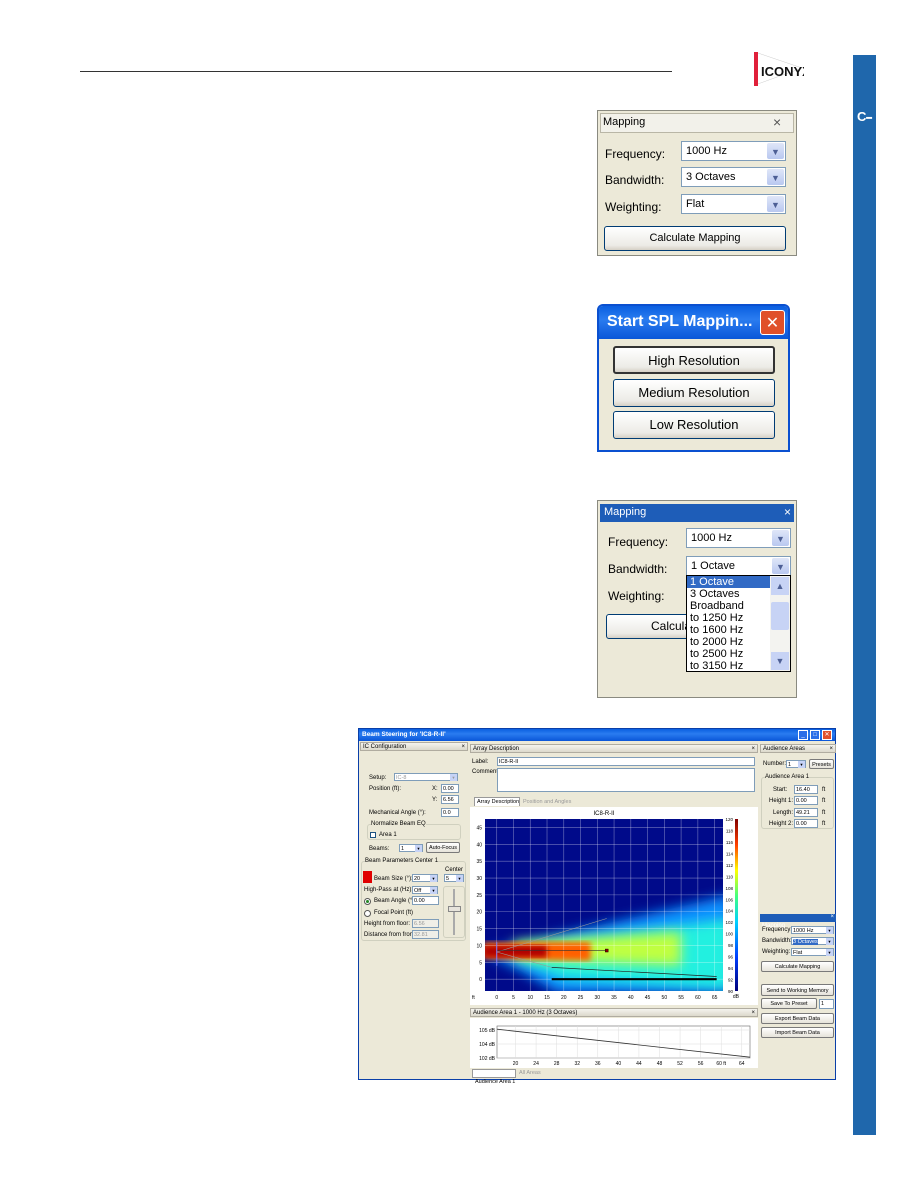 The height and width of the screenshot is (1188, 918). I want to click on beam-size-select: 20, so click(425, 878).